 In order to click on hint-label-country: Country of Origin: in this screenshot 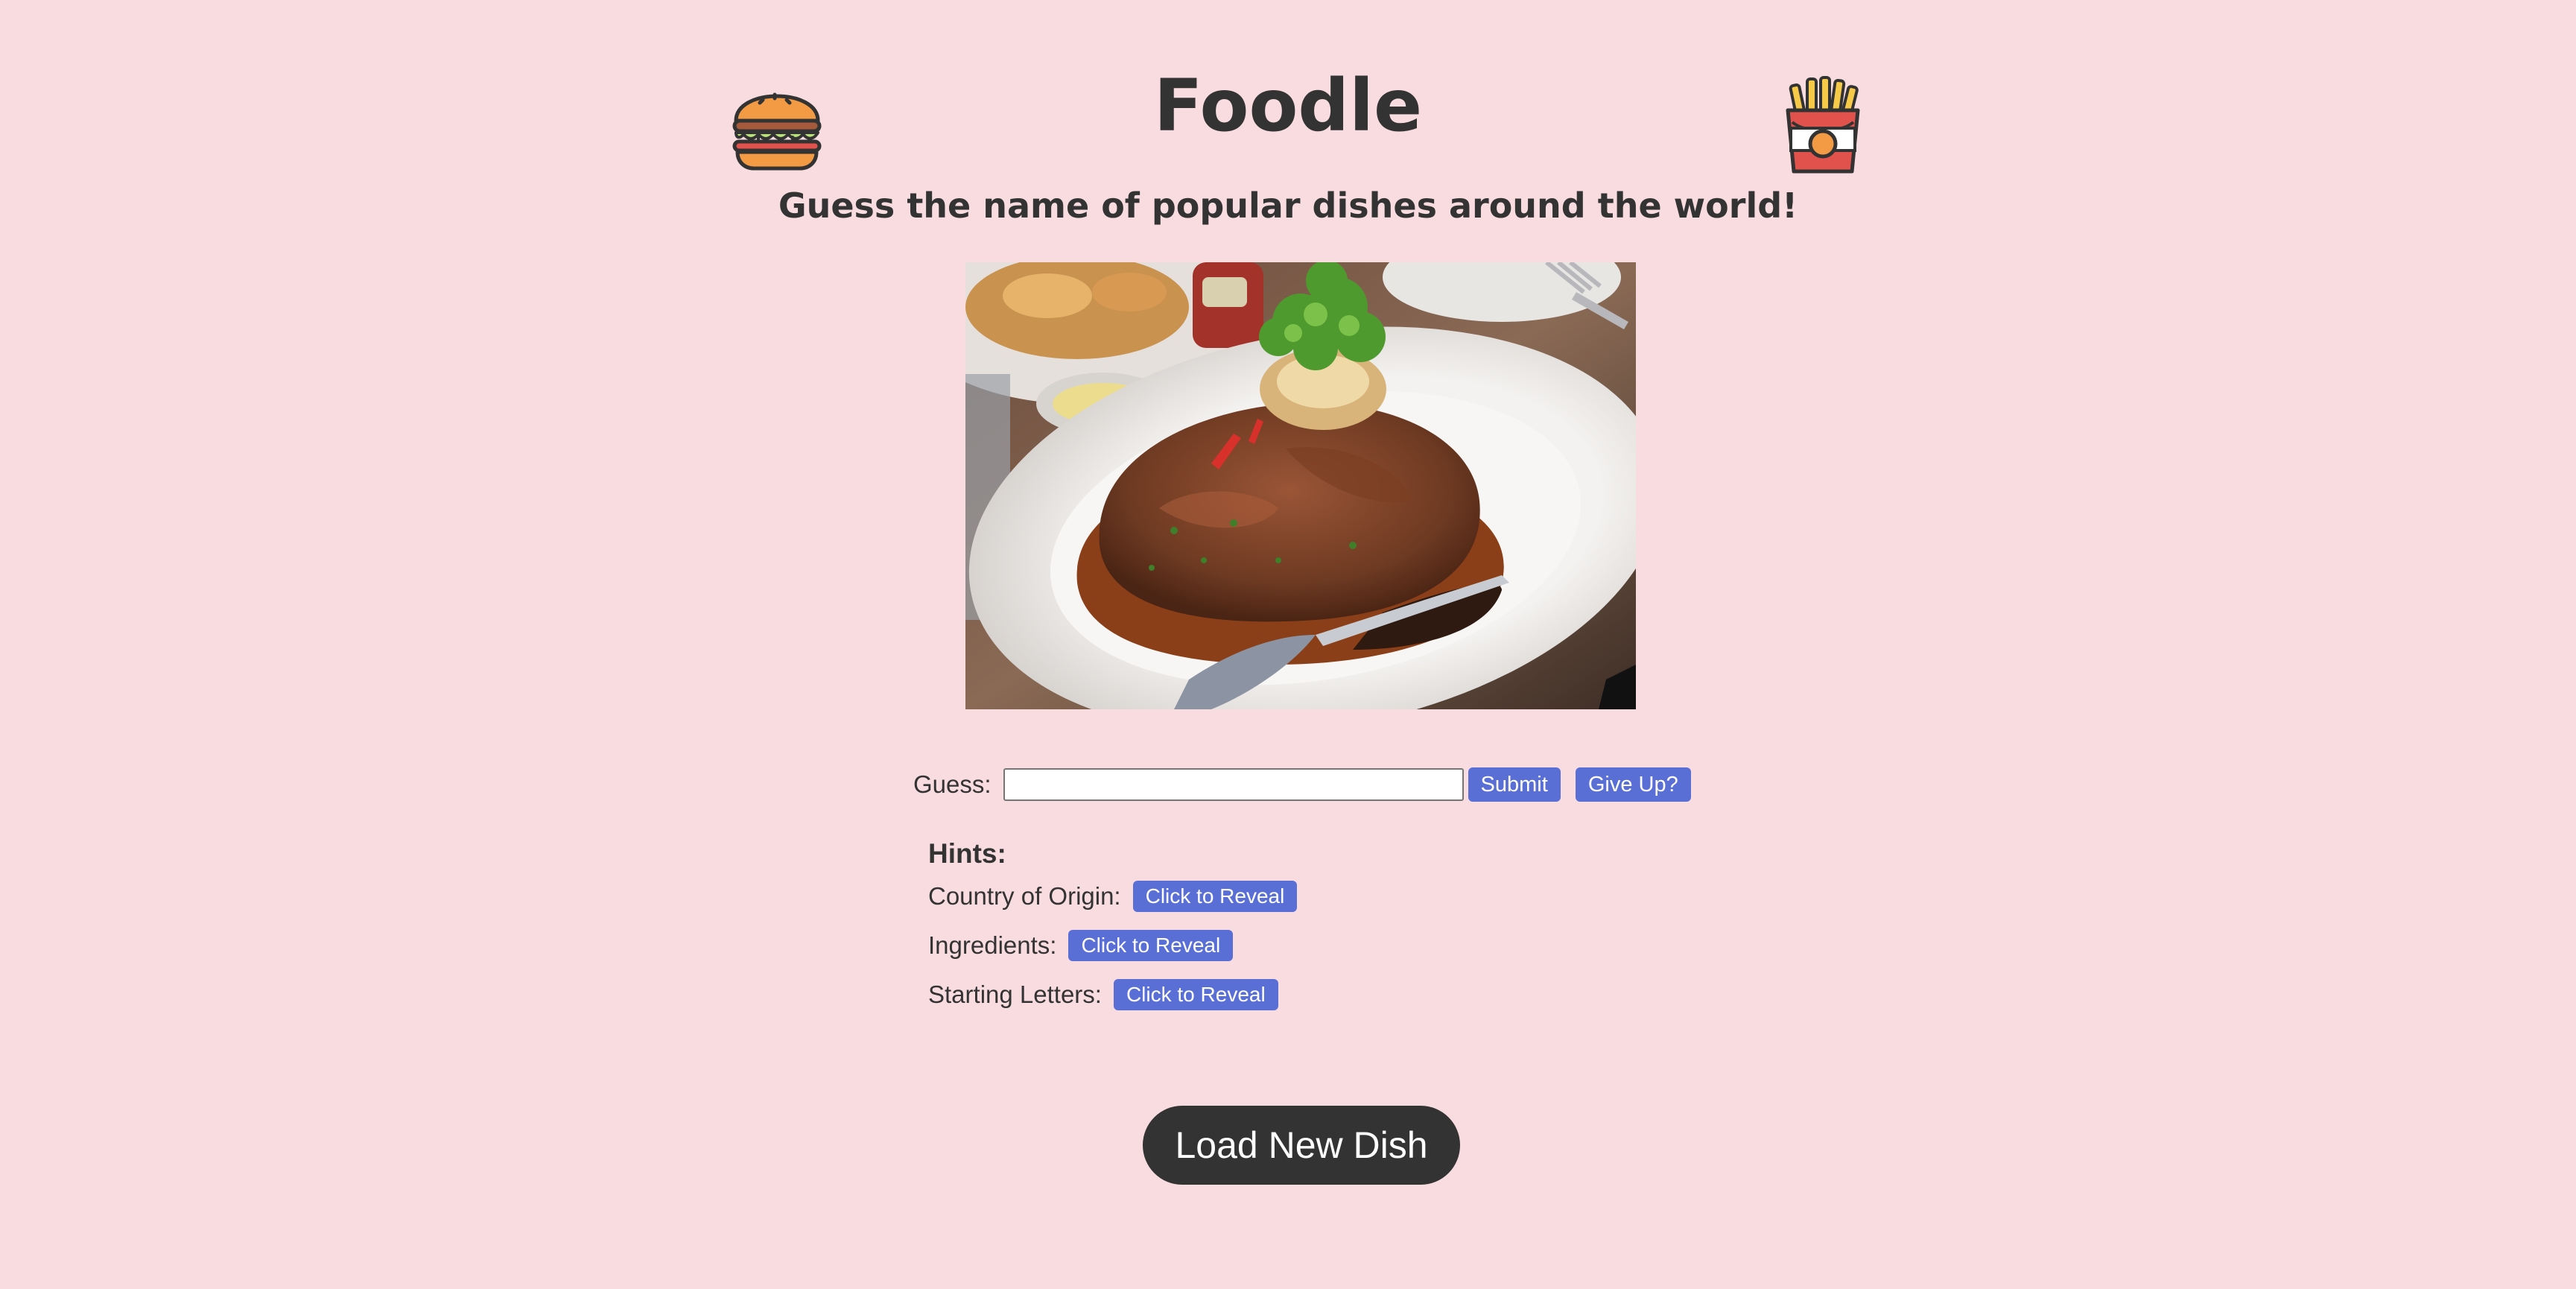, I will do `click(1025, 896)`.